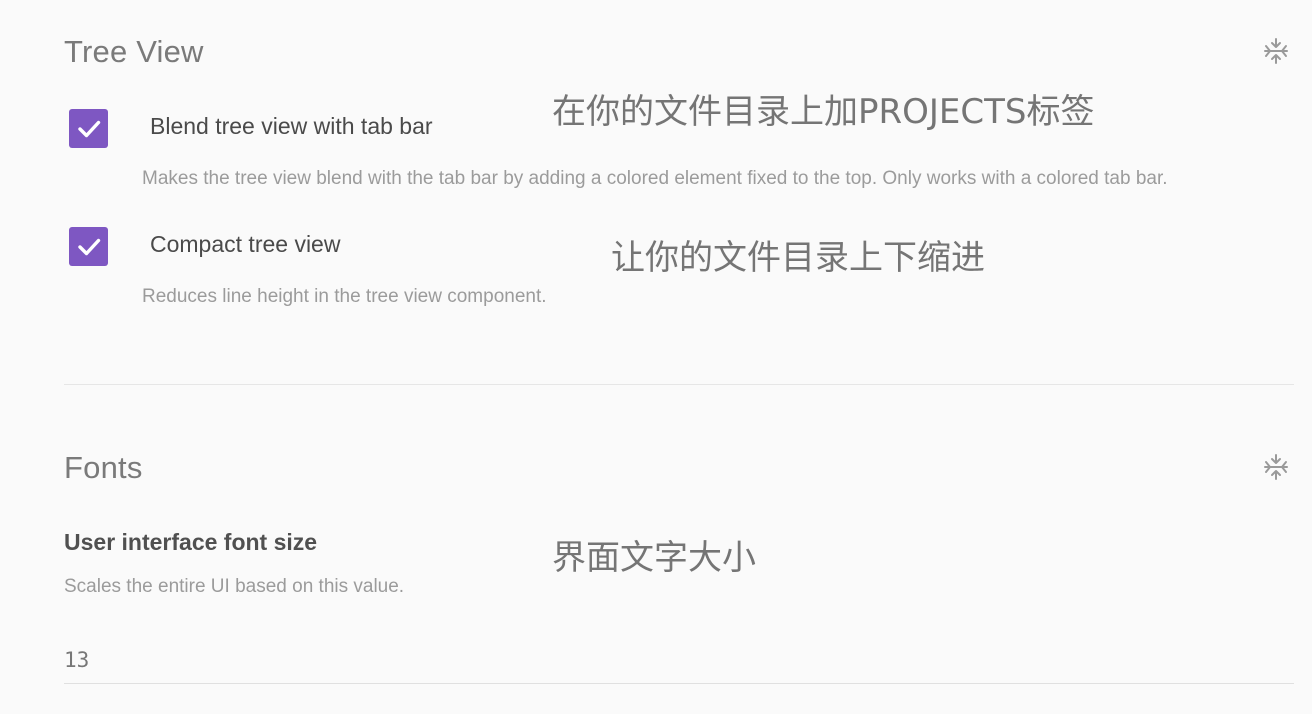 The height and width of the screenshot is (714, 1312). Describe the element at coordinates (679, 384) in the screenshot. I see `section-divider` at that location.